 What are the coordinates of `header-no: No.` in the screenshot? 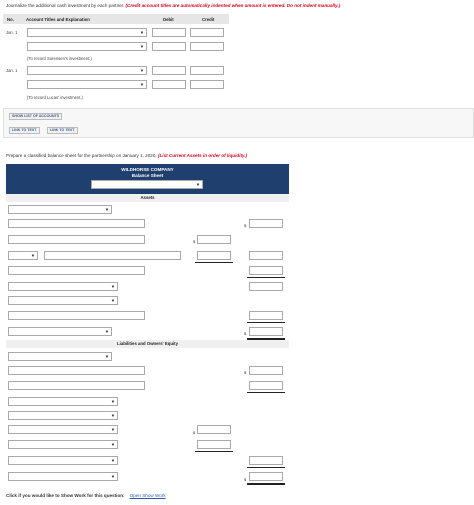 It's located at (10, 19).